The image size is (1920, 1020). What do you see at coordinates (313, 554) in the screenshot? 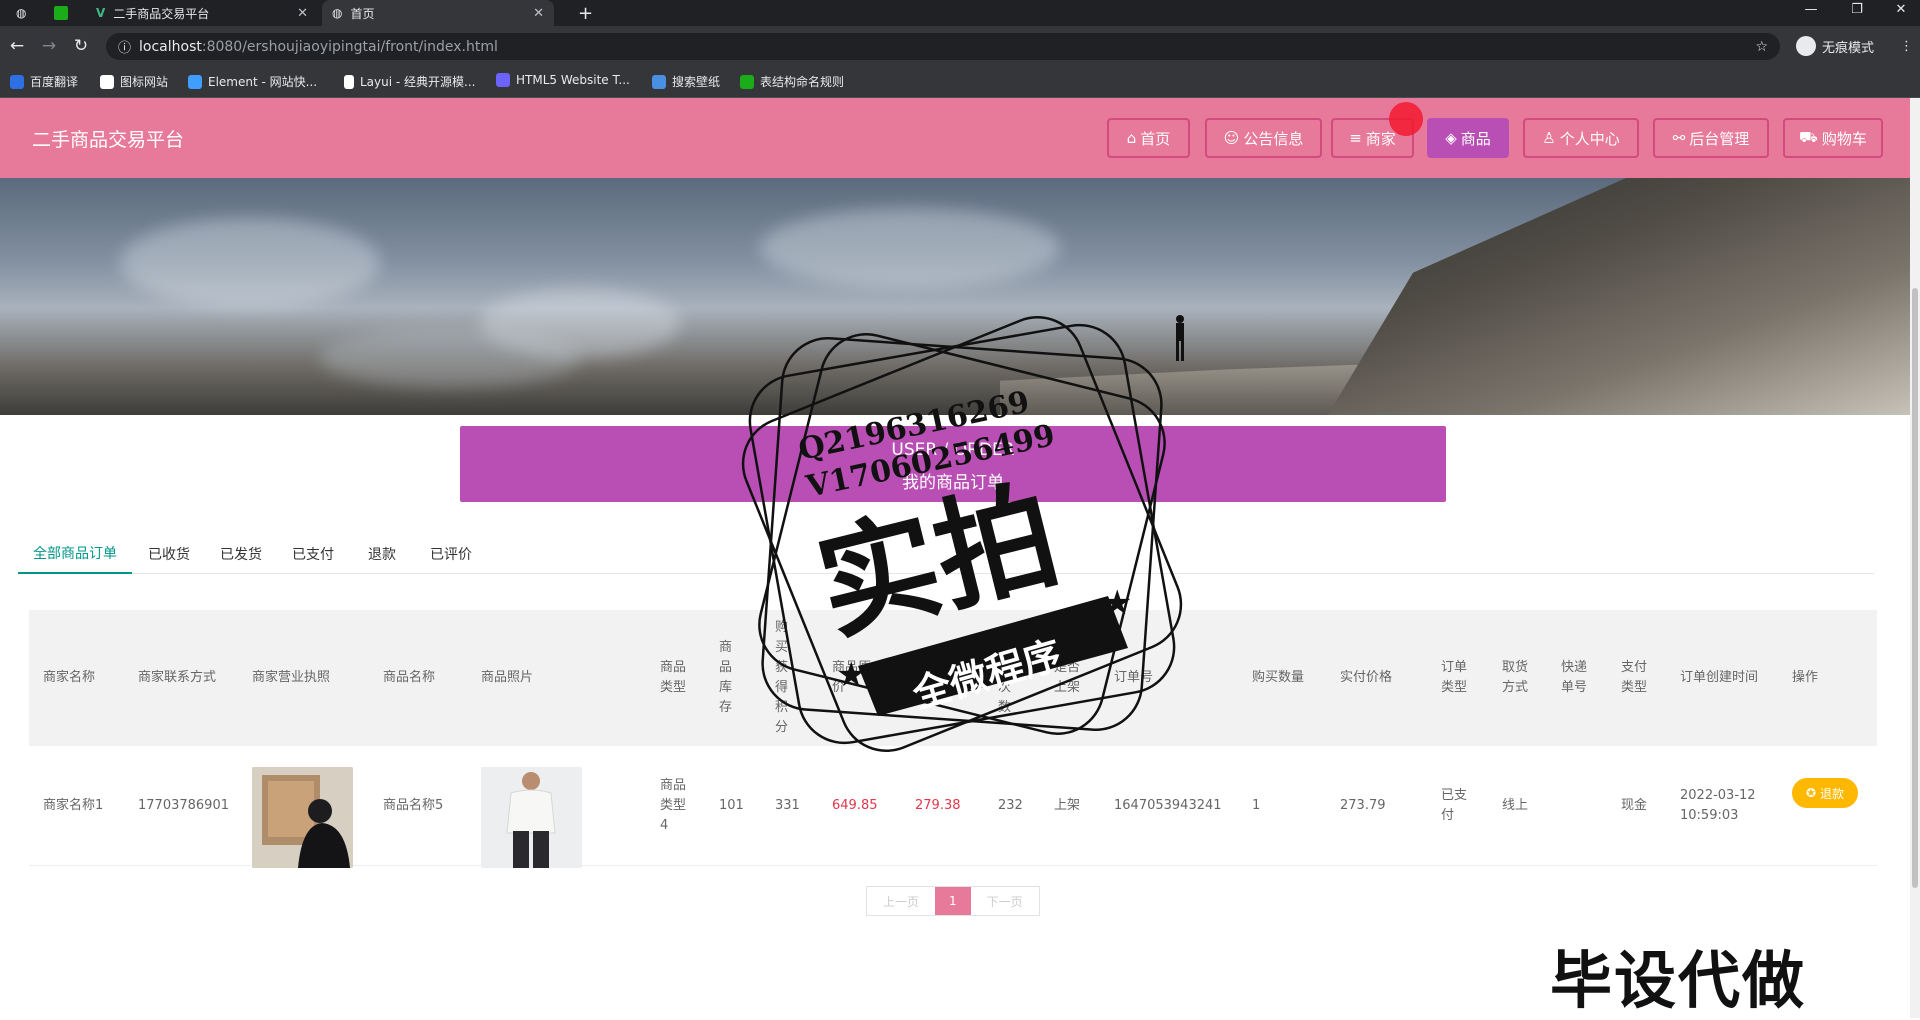
I see `tab-paid: 已支付` at bounding box center [313, 554].